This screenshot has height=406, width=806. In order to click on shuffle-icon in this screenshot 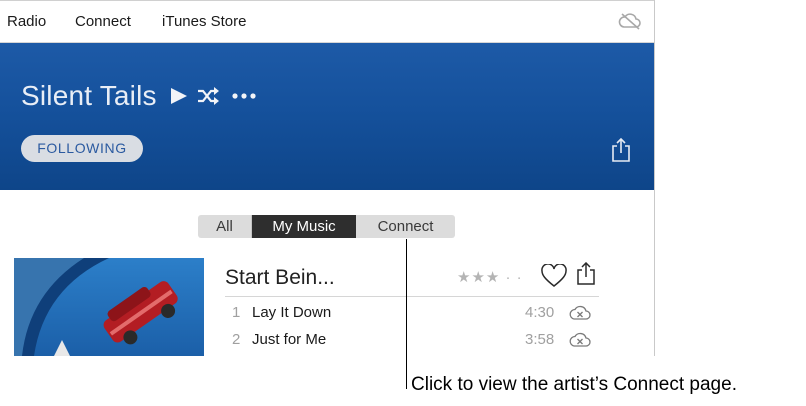, I will do `click(208, 96)`.